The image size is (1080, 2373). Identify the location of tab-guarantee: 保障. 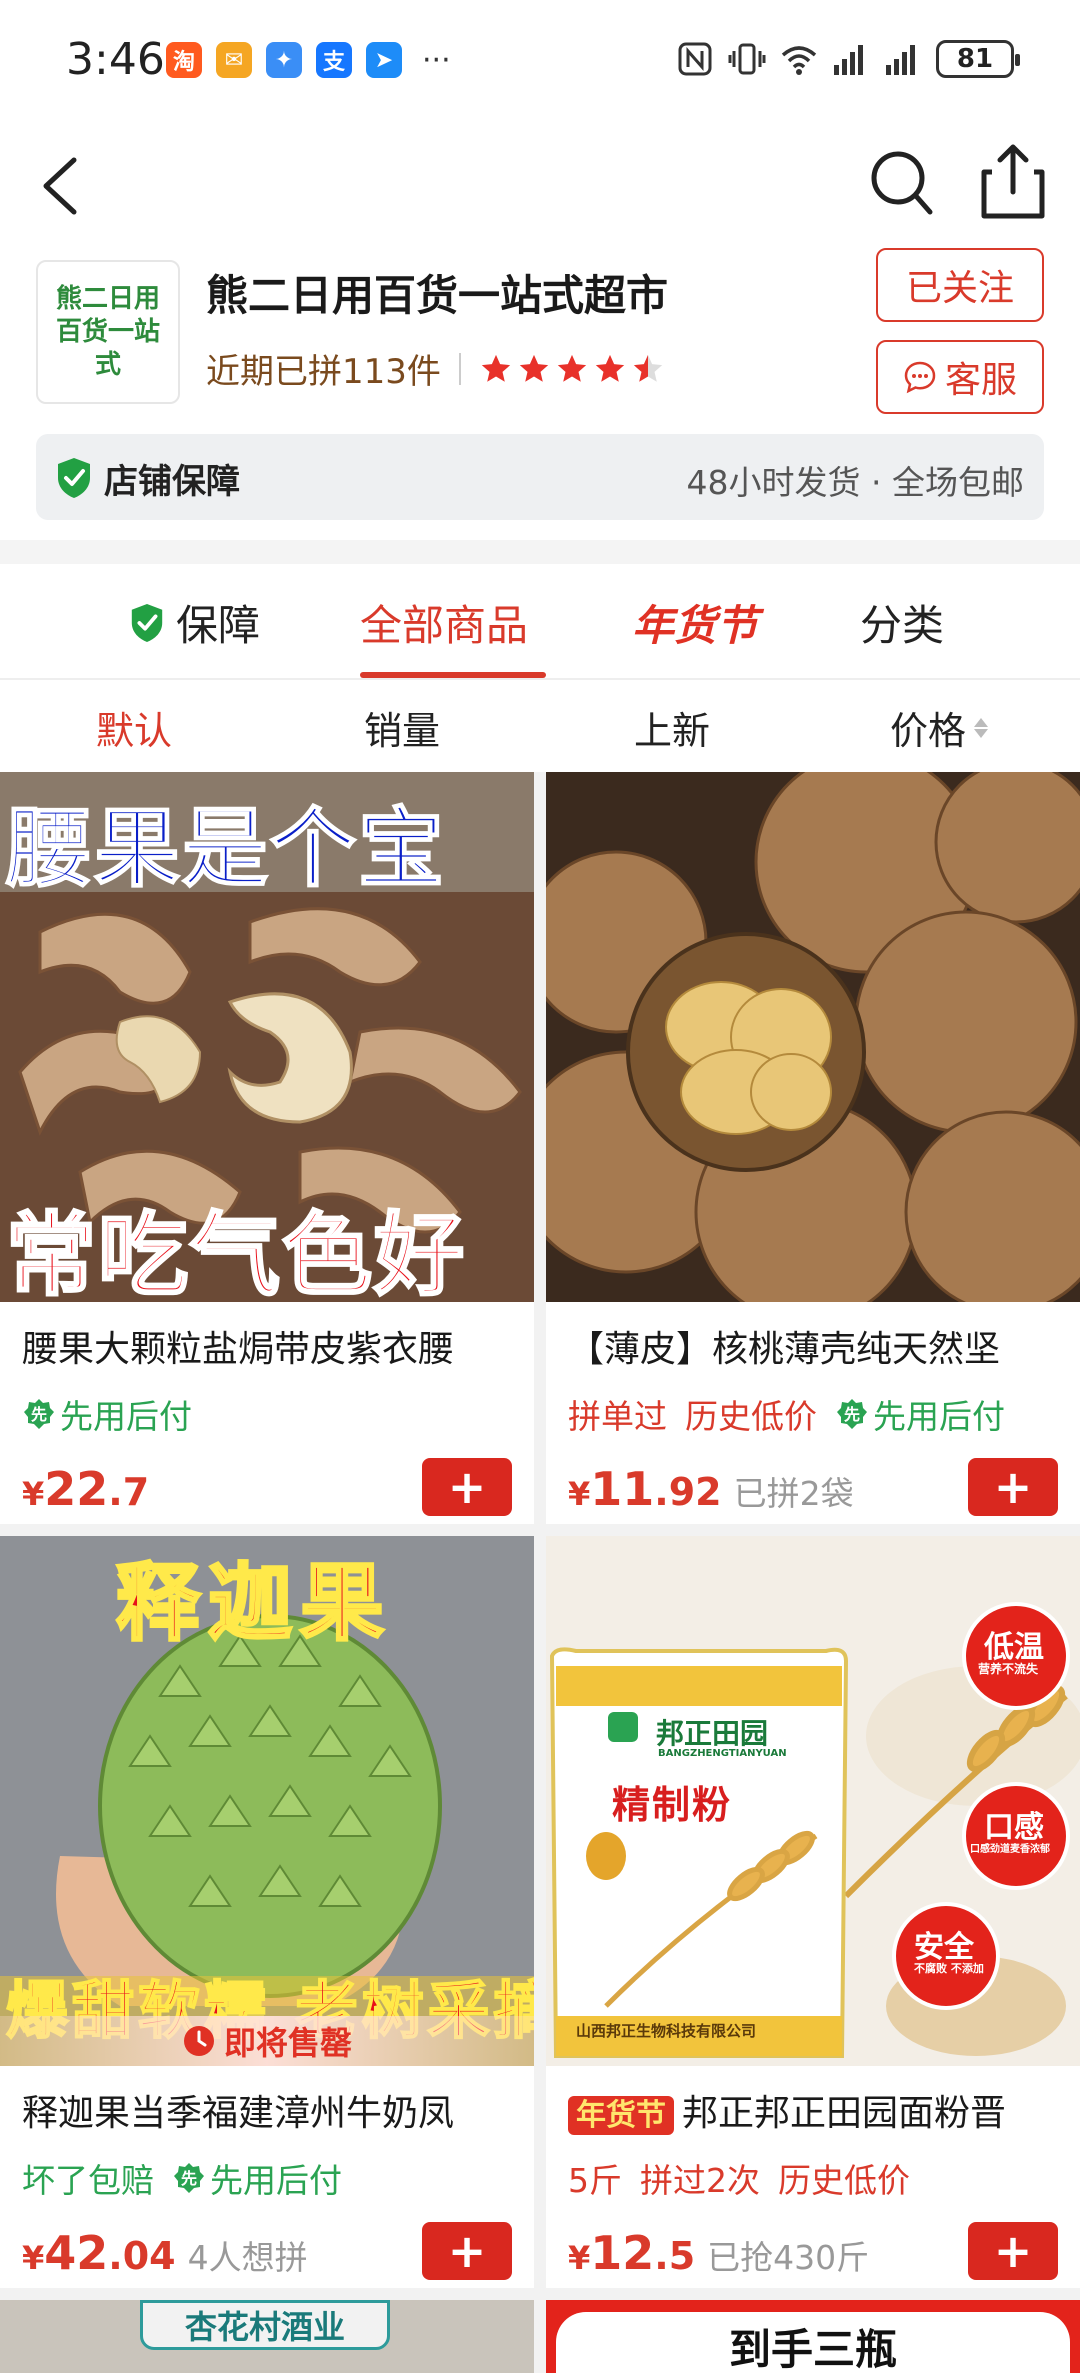
(194, 622).